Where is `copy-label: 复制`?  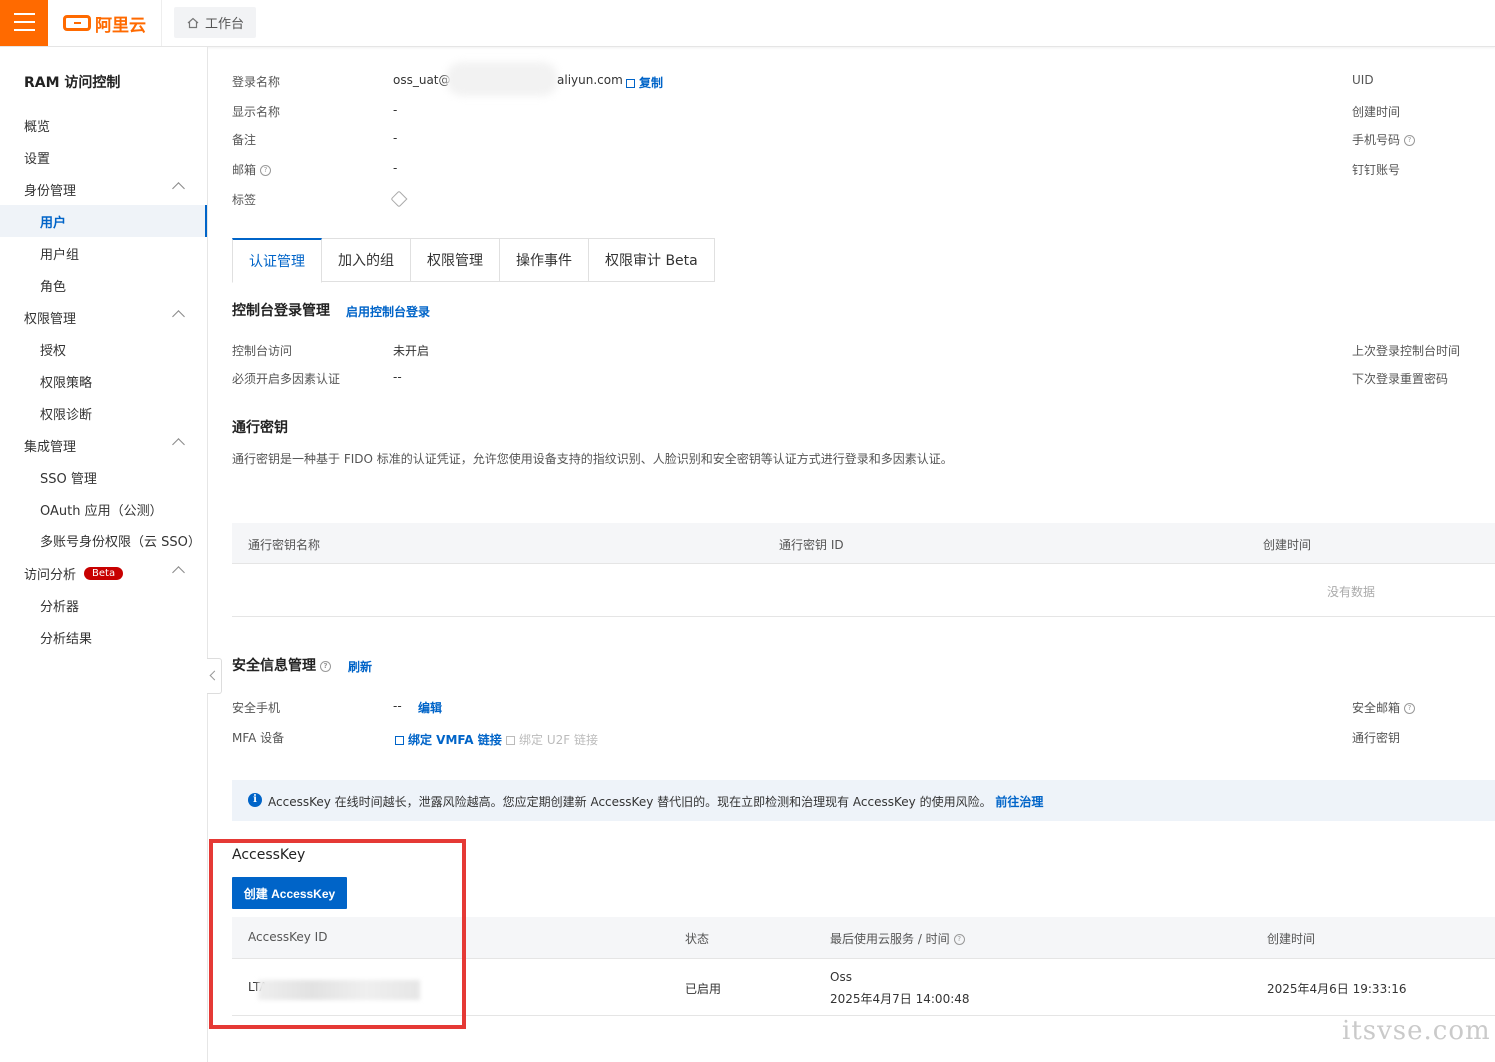
copy-label: 复制 is located at coordinates (651, 83).